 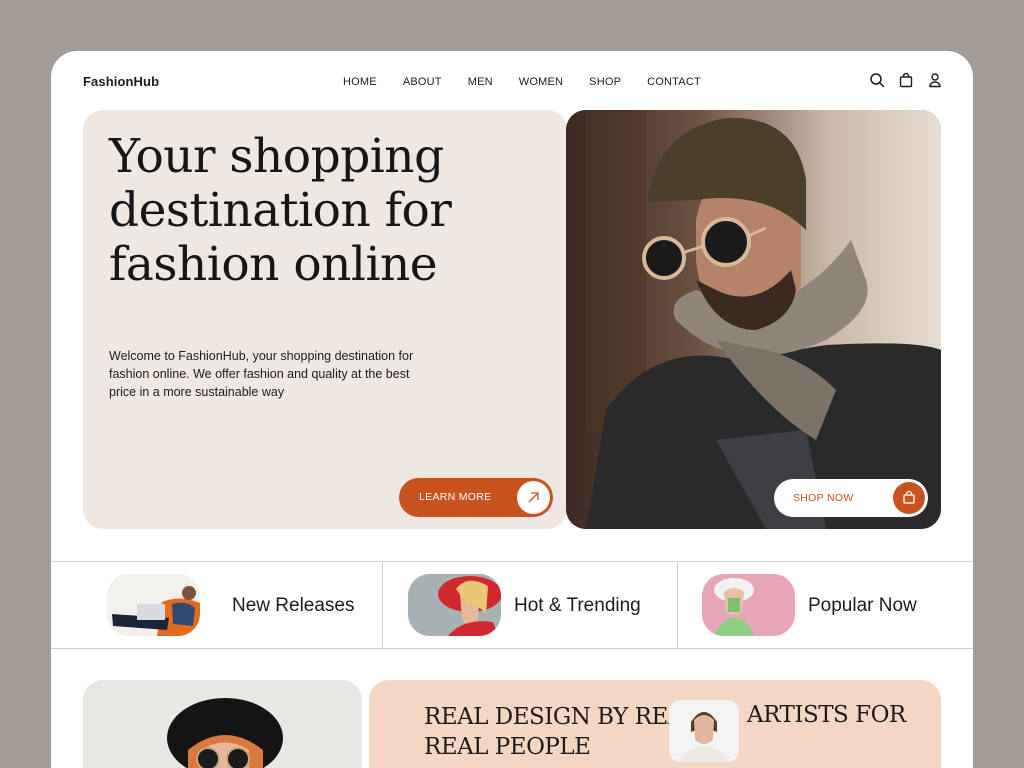 What do you see at coordinates (862, 605) in the screenshot?
I see `category-label: Popular Now` at bounding box center [862, 605].